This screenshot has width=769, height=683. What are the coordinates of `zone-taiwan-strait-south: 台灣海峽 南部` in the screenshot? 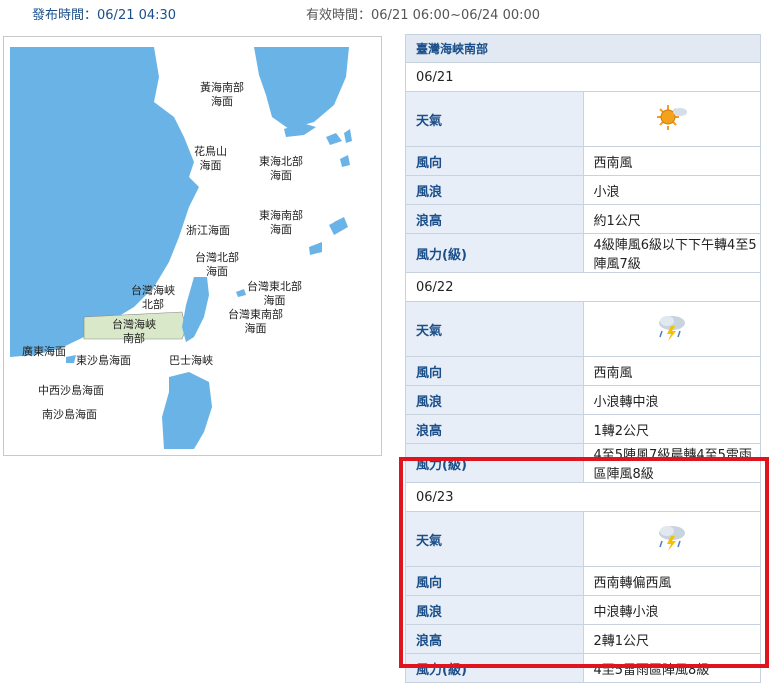 It's located at (134, 332).